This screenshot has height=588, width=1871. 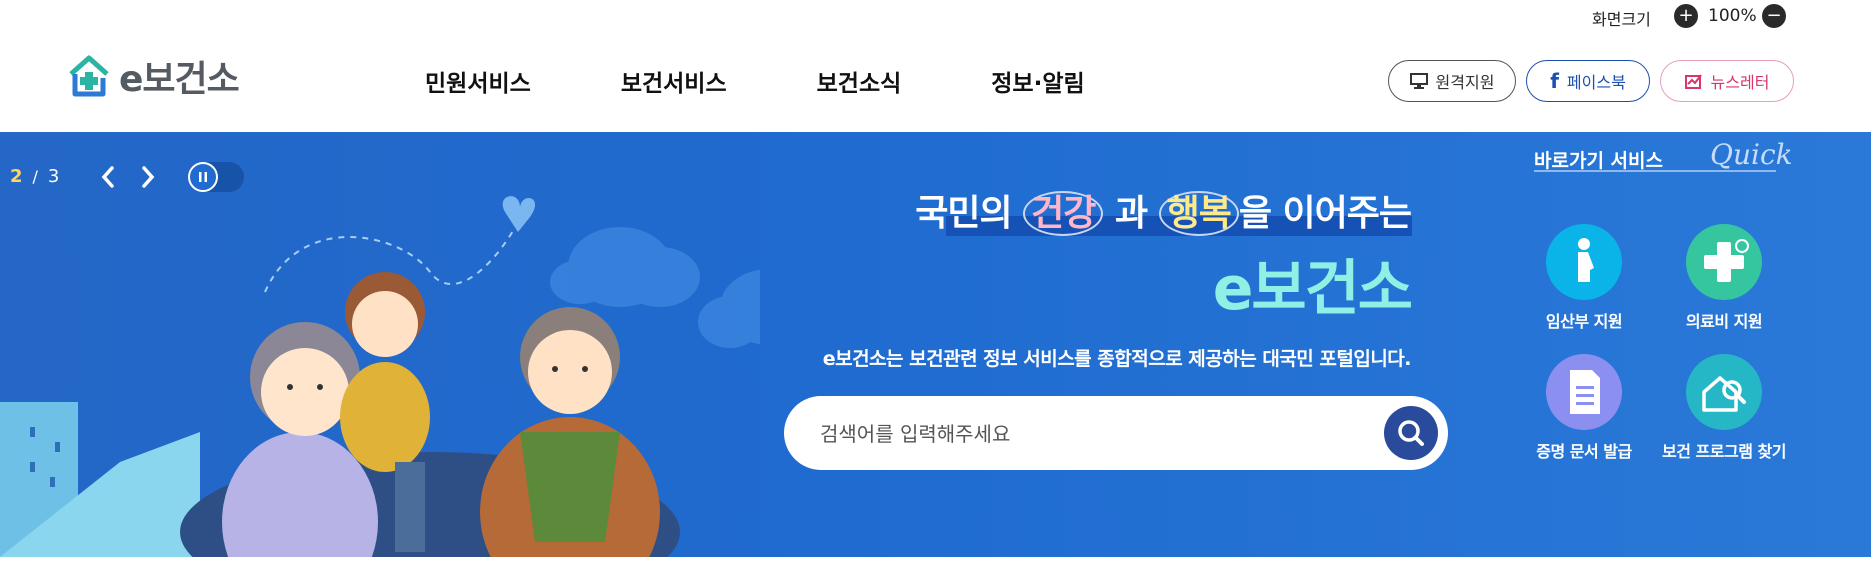 What do you see at coordinates (53, 176) in the screenshot?
I see `slide-total: 3` at bounding box center [53, 176].